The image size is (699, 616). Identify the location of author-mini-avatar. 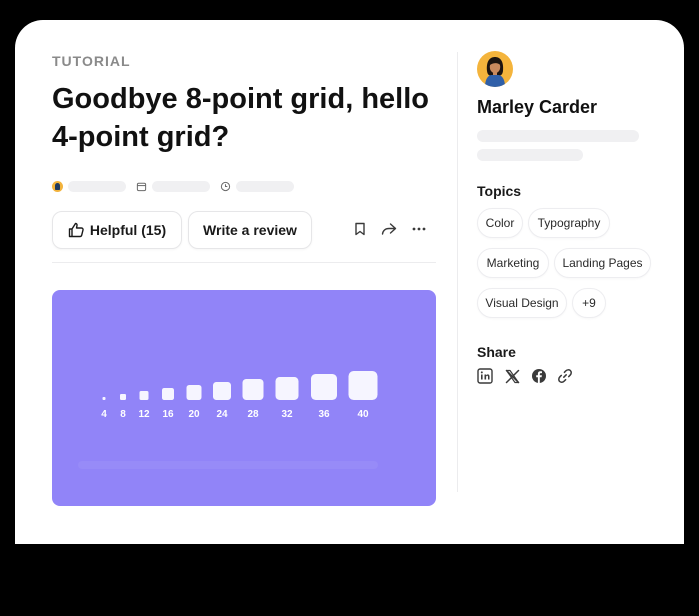
(57, 186).